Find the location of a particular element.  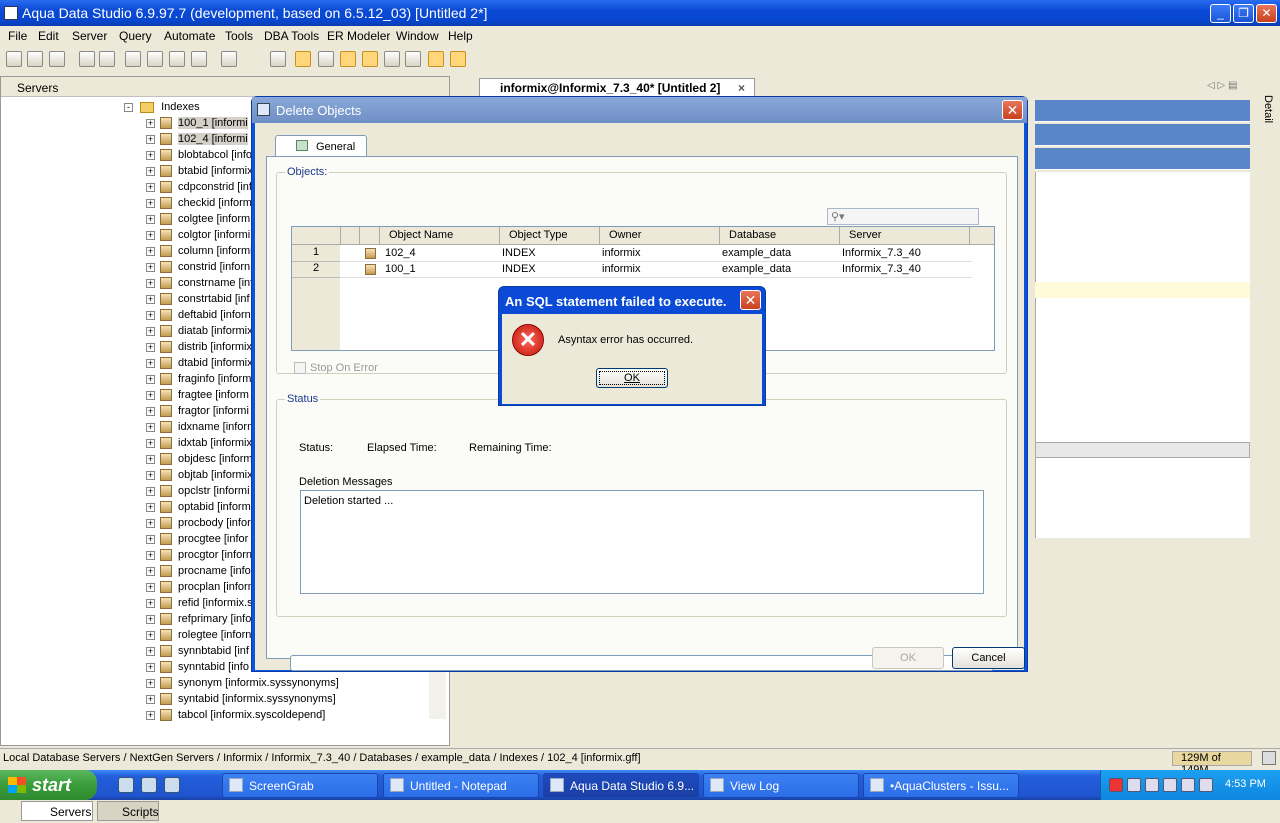

tree-item: + rolegtee [inforn is located at coordinates (200, 637).